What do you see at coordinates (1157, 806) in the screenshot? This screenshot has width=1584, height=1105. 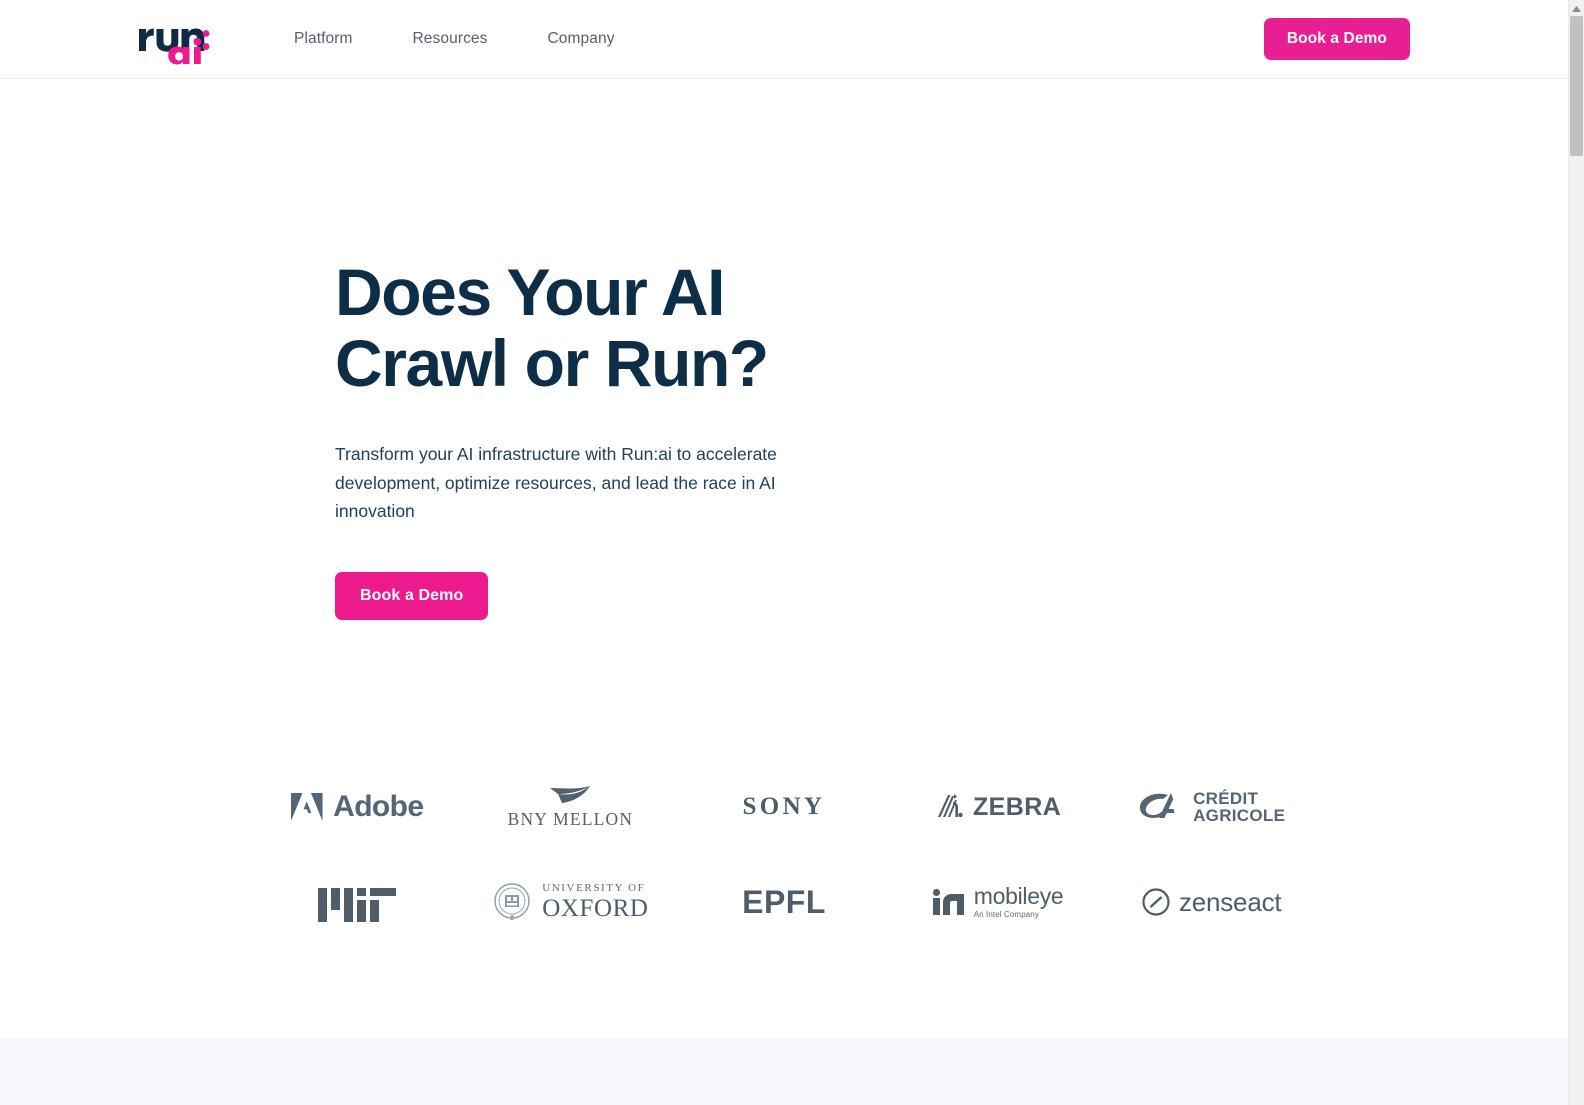 I see `credit-agricole-icon` at bounding box center [1157, 806].